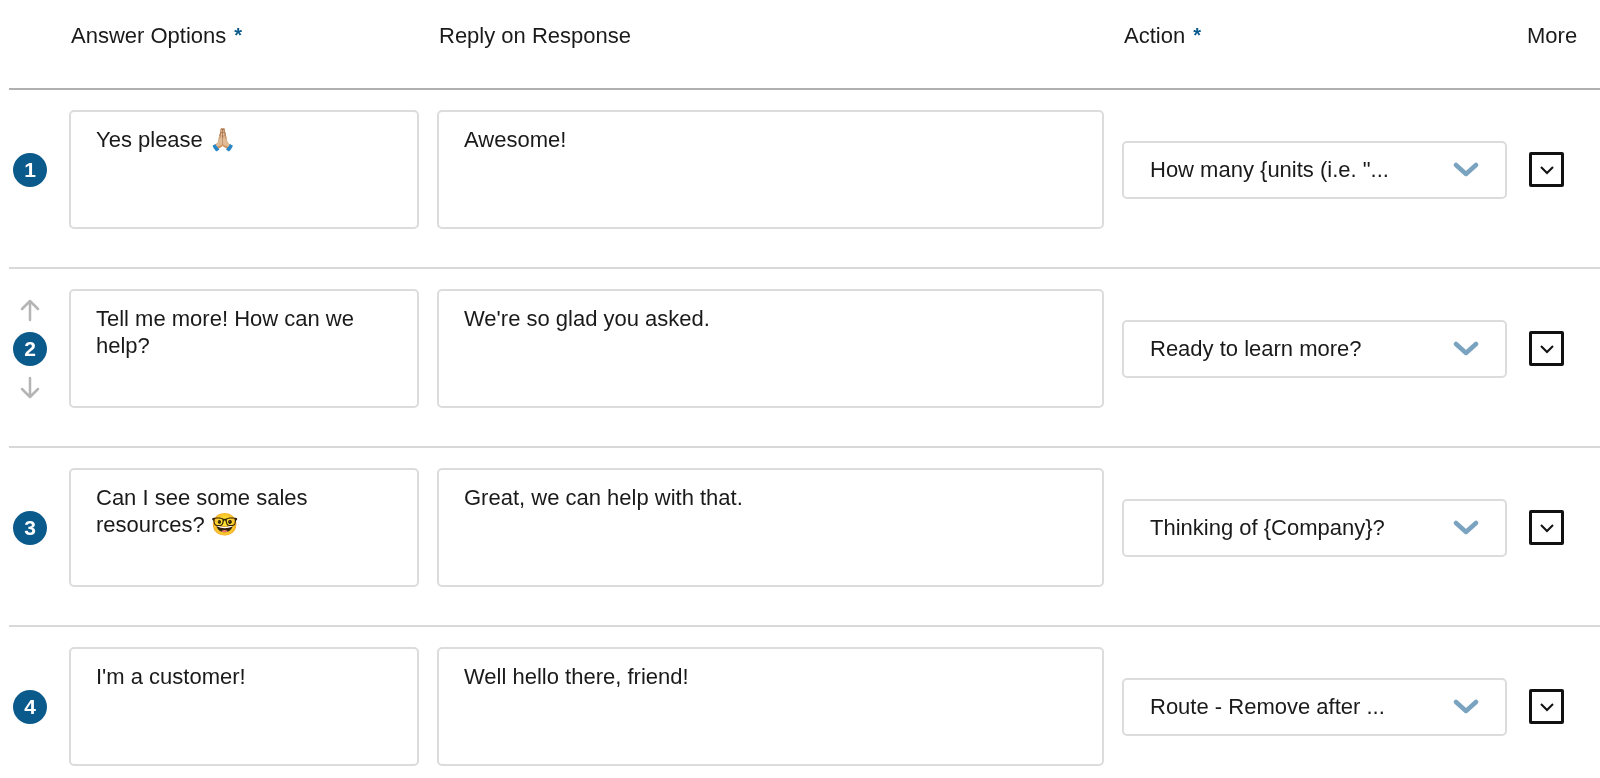 Image resolution: width=1600 pixels, height=778 pixels. Describe the element at coordinates (244, 169) in the screenshot. I see `answer-field: Yes please 🙏🏼` at that location.